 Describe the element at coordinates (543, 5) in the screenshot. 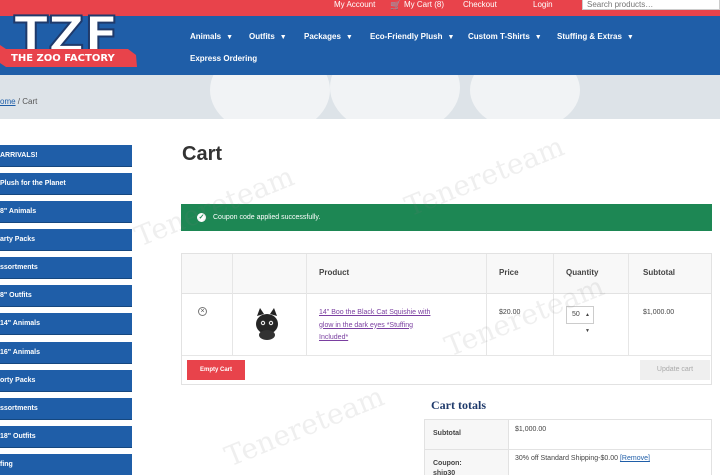

I see `login-link: Login` at that location.